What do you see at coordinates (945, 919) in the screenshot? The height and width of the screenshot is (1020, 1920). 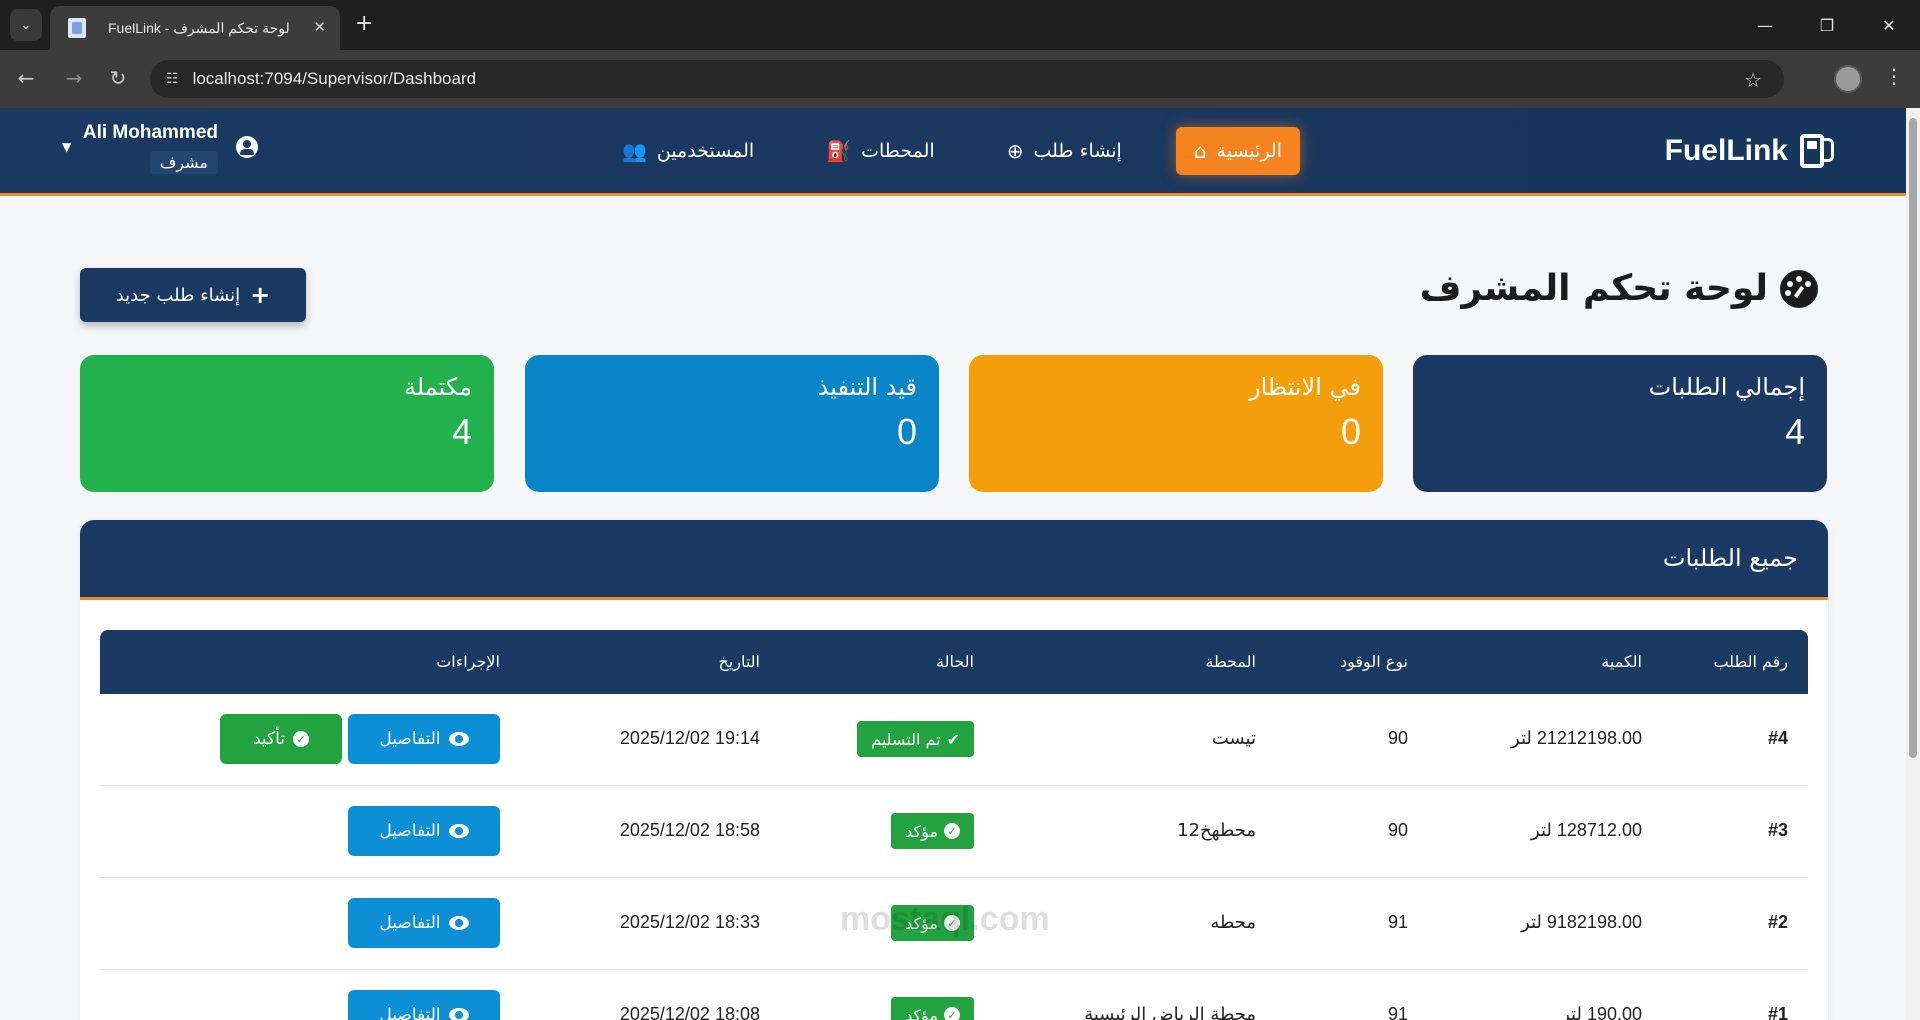 I see `watermark: mostaql.com` at bounding box center [945, 919].